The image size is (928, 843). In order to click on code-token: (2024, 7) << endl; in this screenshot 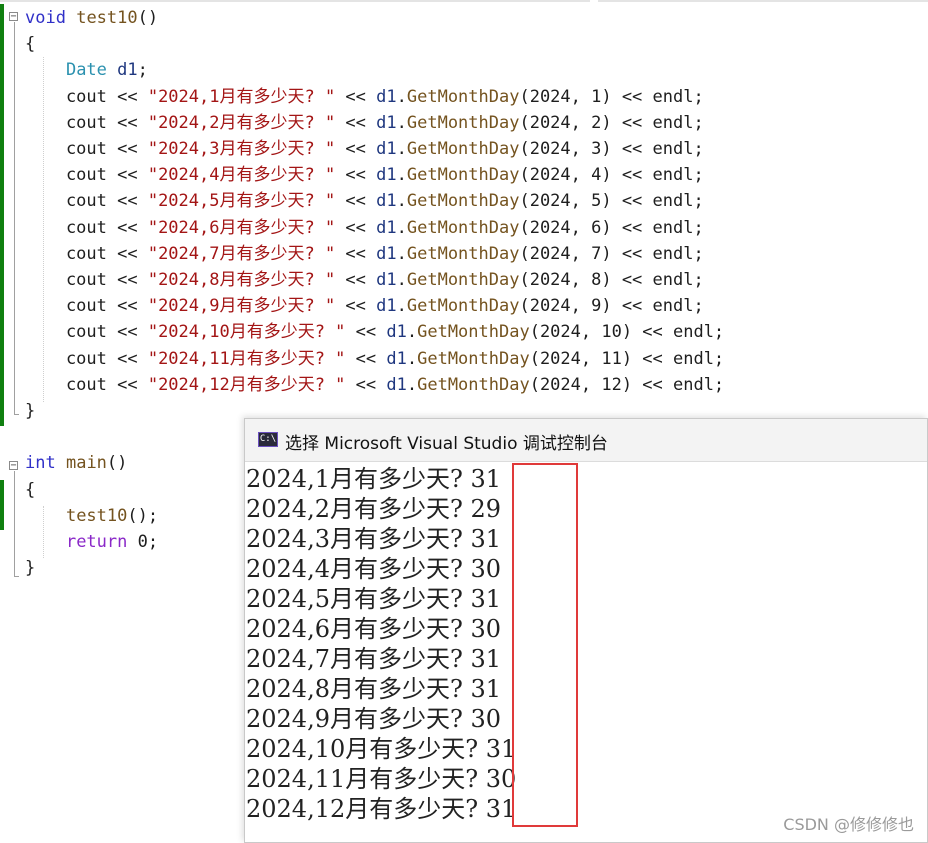, I will do `click(611, 253)`.